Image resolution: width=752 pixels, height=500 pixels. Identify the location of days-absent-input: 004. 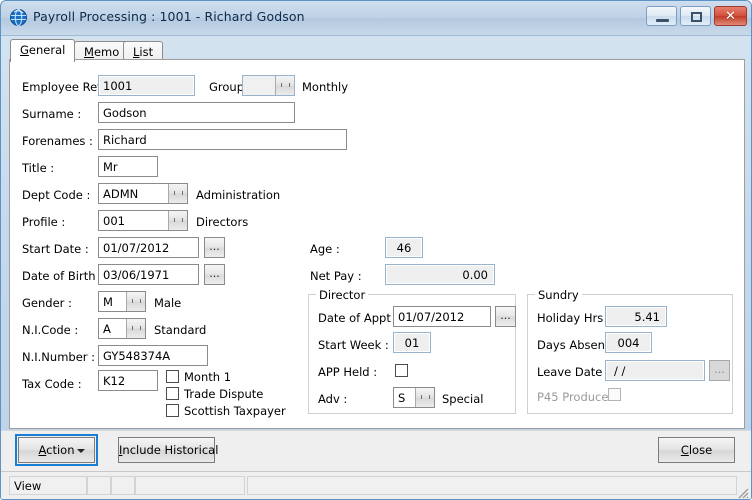
(628, 342).